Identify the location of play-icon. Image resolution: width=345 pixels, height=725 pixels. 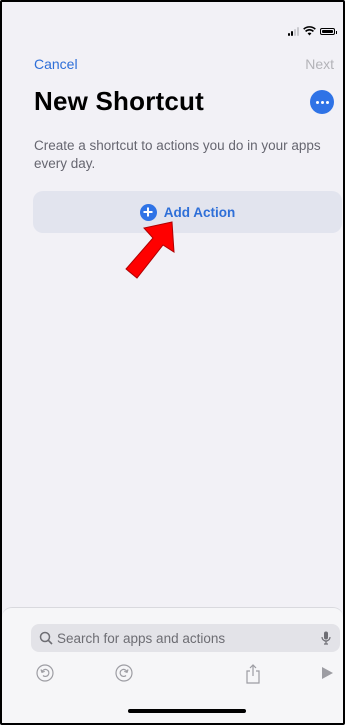
(327, 673).